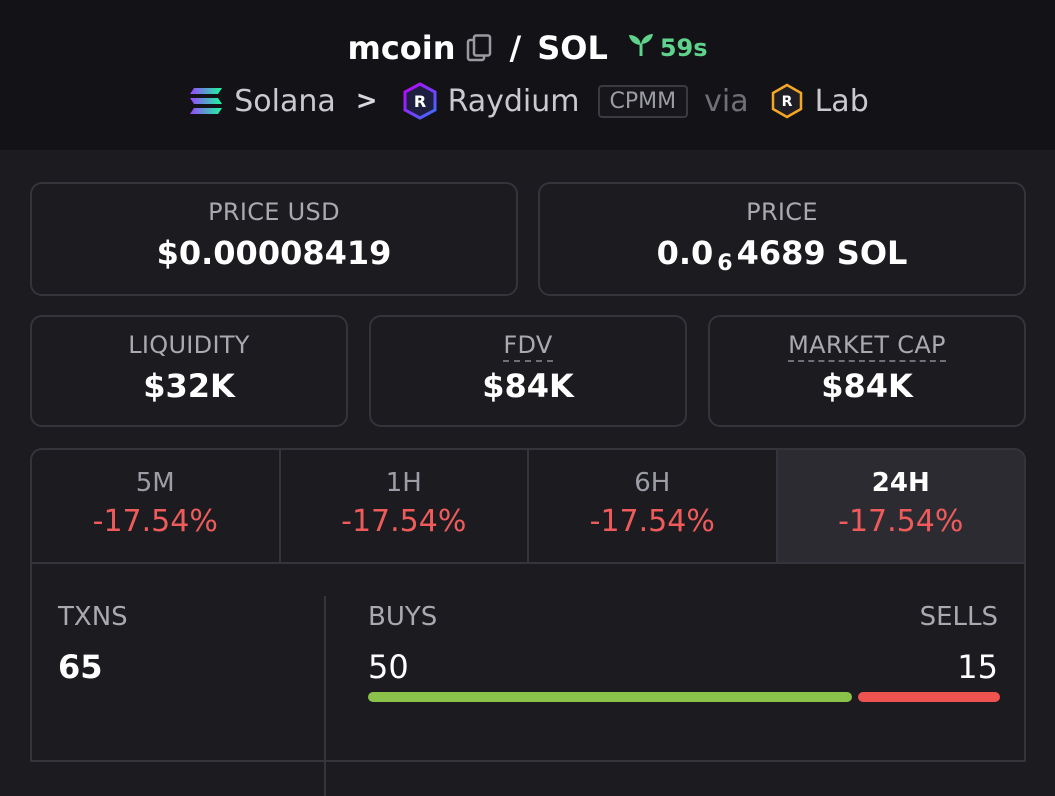 The height and width of the screenshot is (796, 1055). What do you see at coordinates (958, 617) in the screenshot?
I see `sells-label: SELLS` at bounding box center [958, 617].